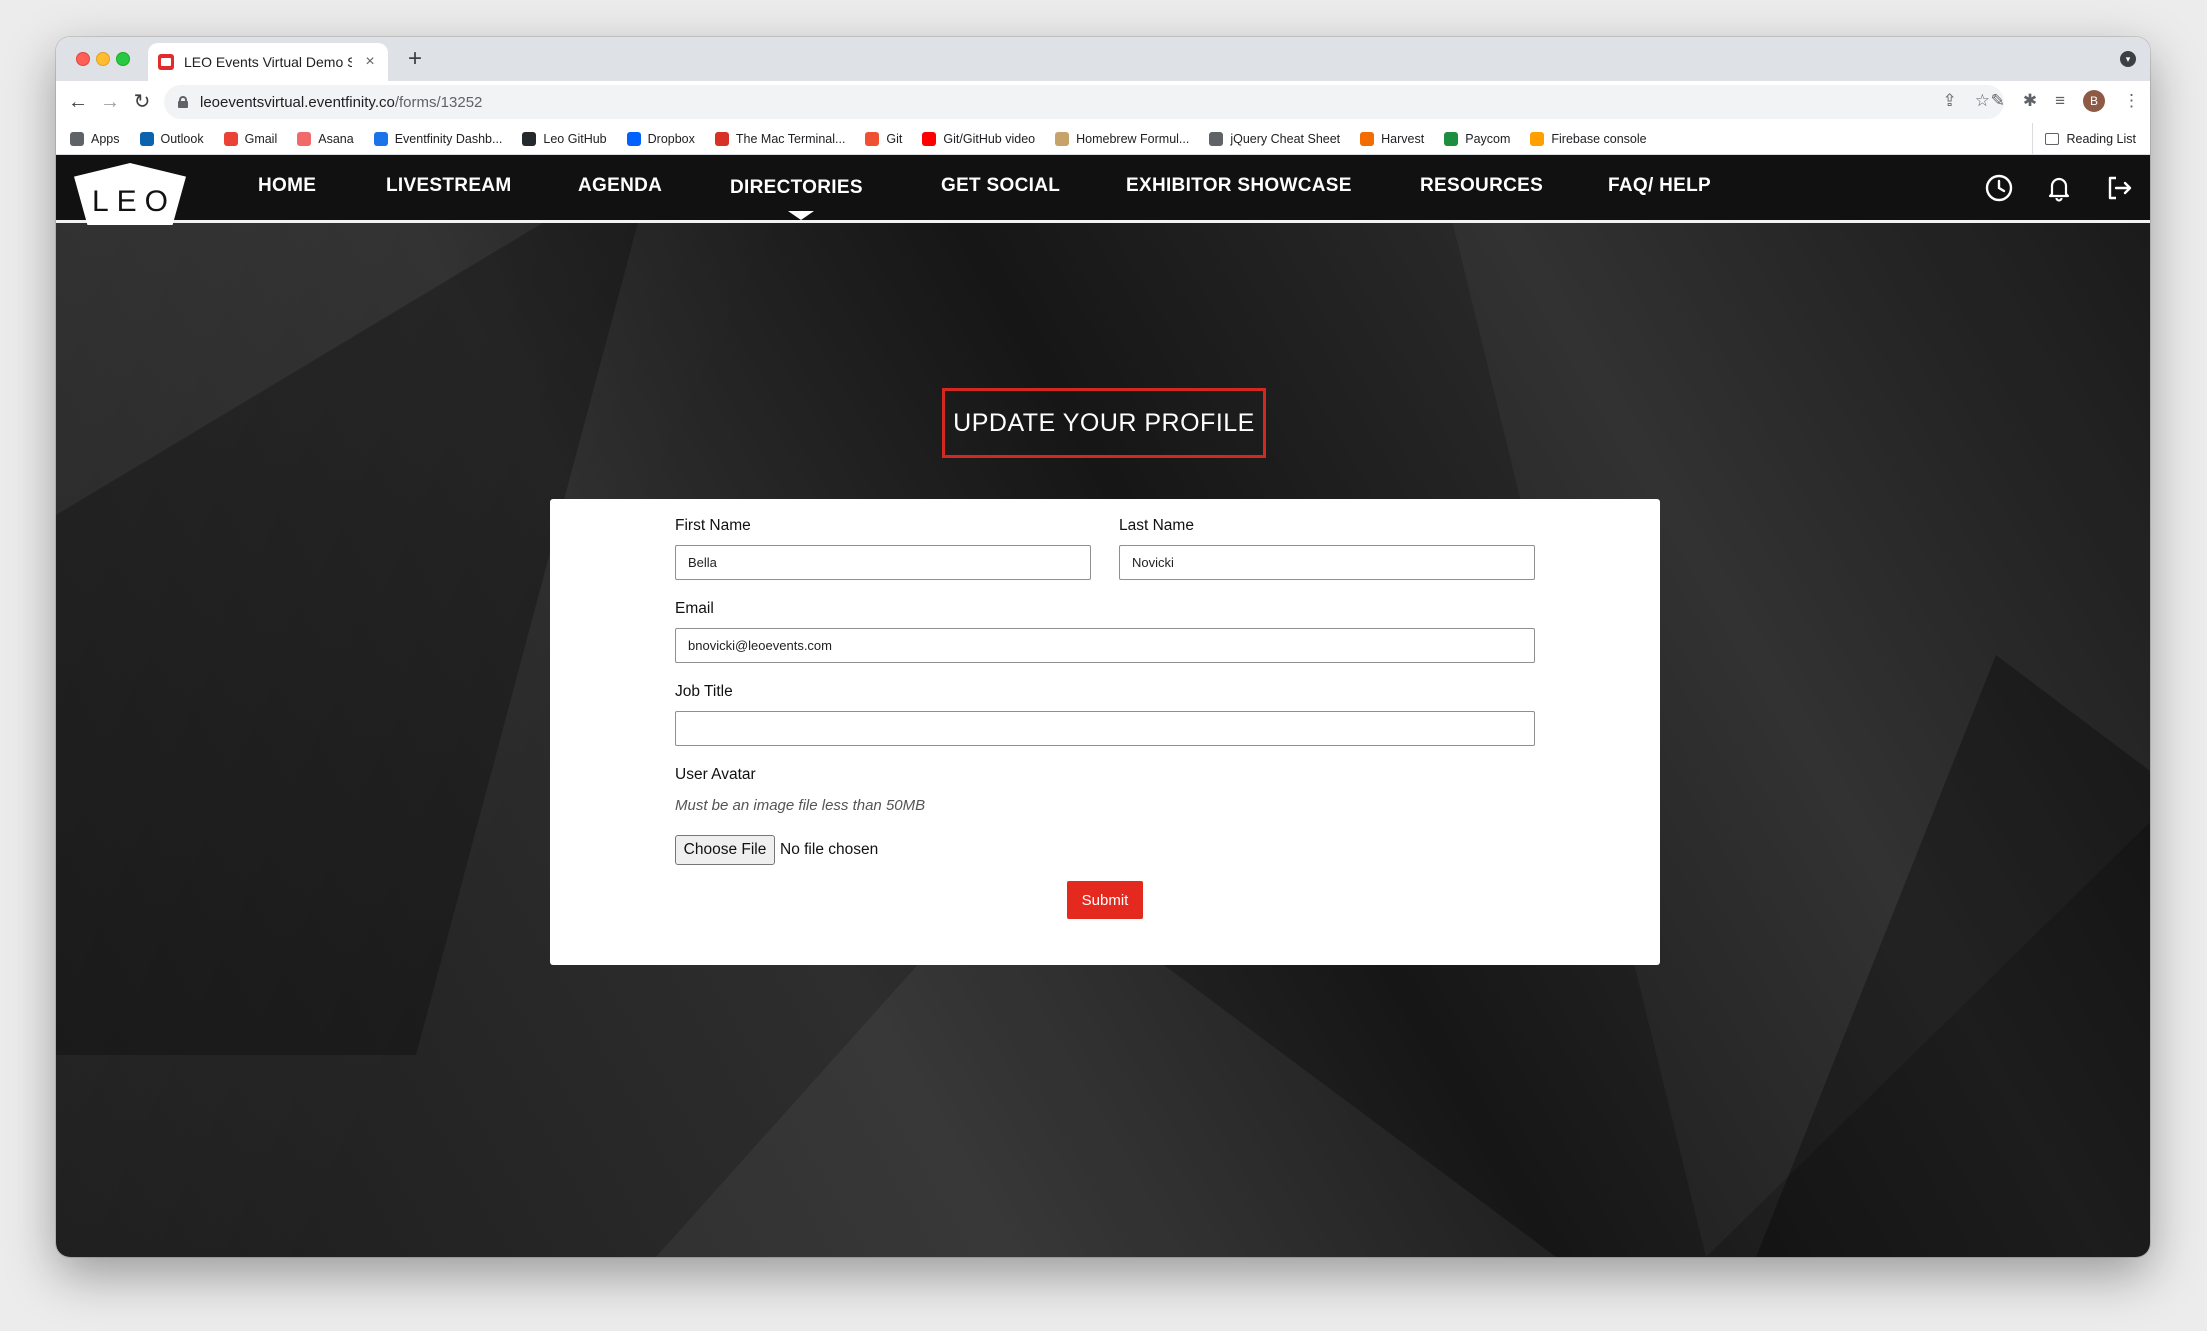 The image size is (2207, 1331). What do you see at coordinates (1000, 186) in the screenshot?
I see `nav-get-social: Get Social` at bounding box center [1000, 186].